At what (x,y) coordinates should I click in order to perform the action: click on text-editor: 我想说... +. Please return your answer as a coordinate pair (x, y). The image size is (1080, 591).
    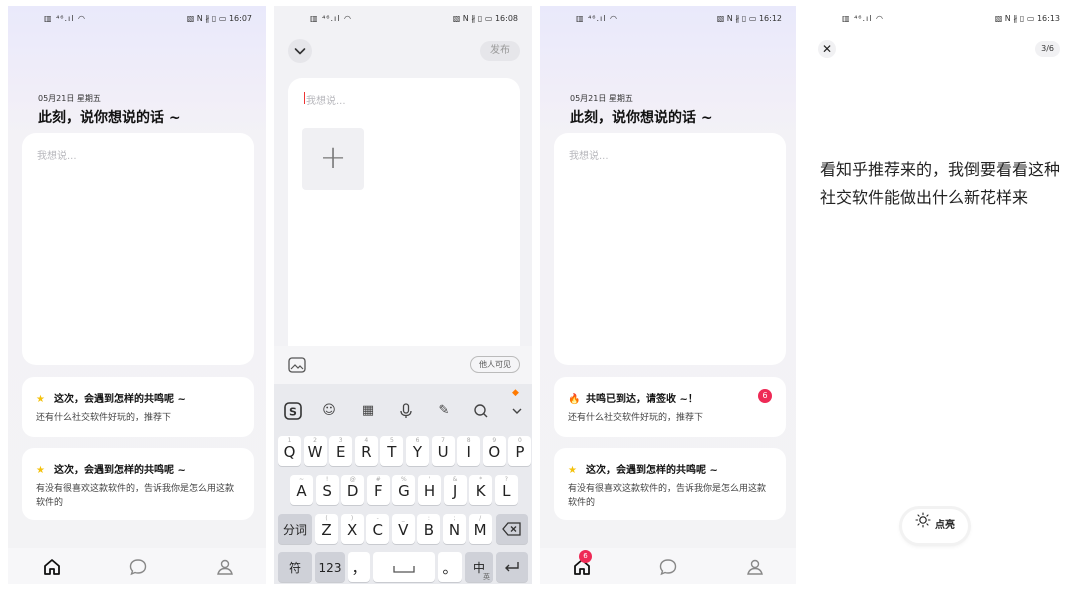
    Looking at the image, I should click on (404, 223).